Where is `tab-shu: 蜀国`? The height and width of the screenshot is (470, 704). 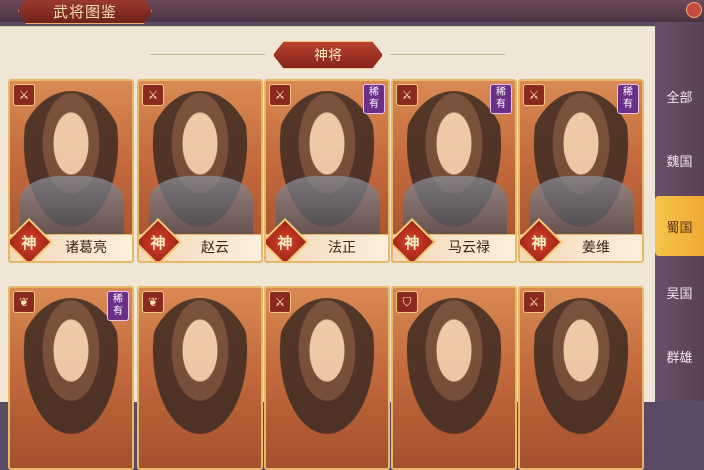 tab-shu: 蜀国 is located at coordinates (679, 226).